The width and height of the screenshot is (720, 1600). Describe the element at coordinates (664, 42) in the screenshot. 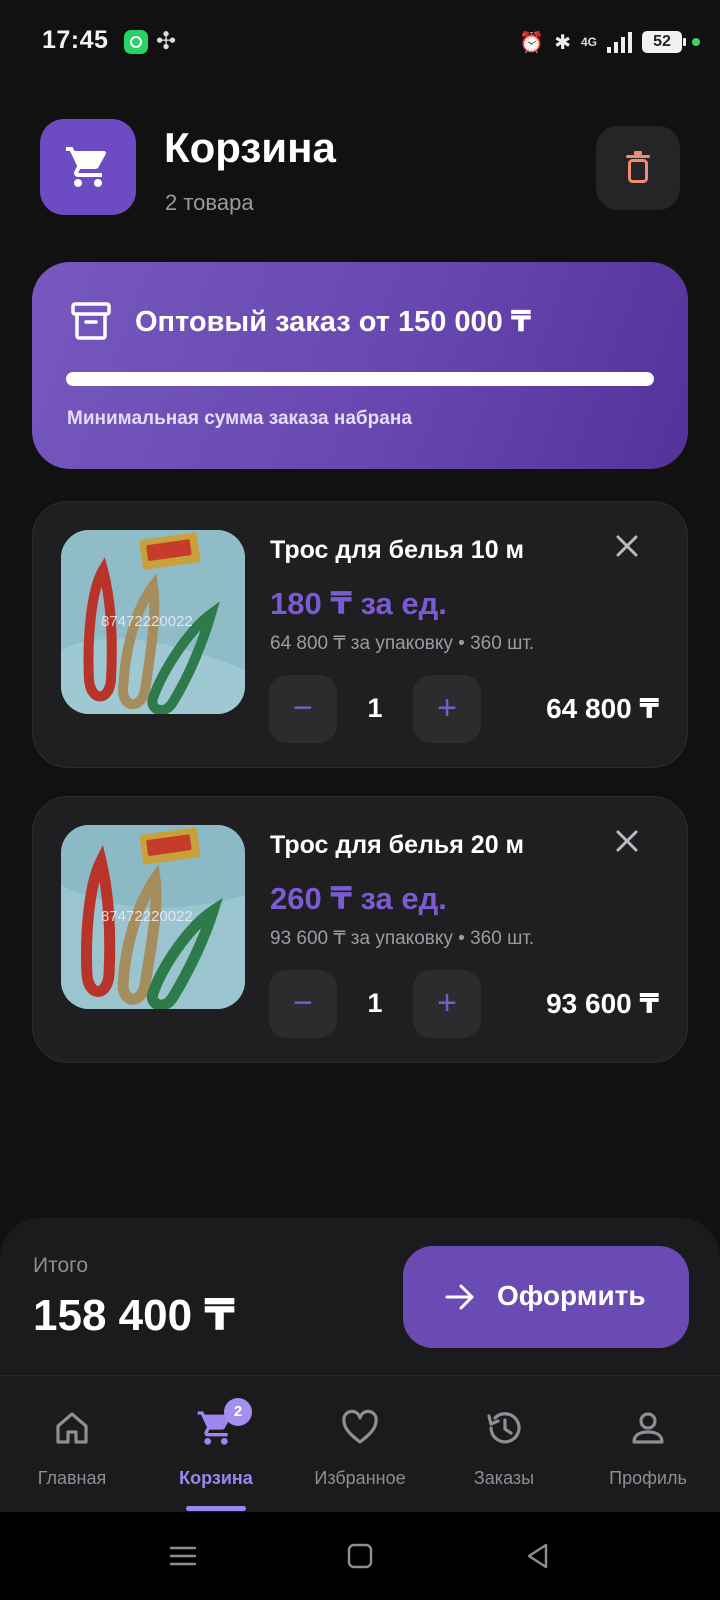

I see `battery-icon: 52` at that location.